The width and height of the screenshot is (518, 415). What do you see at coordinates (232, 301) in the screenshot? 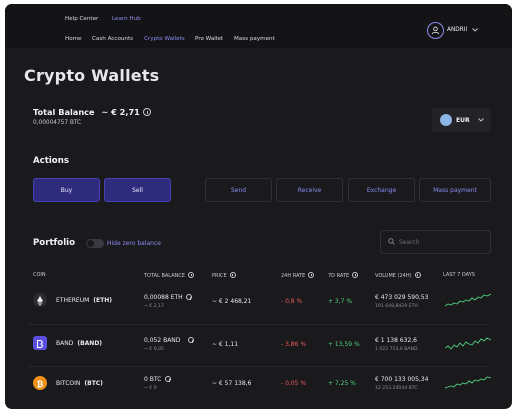
I see `price-value: ~ € 2 468,21` at bounding box center [232, 301].